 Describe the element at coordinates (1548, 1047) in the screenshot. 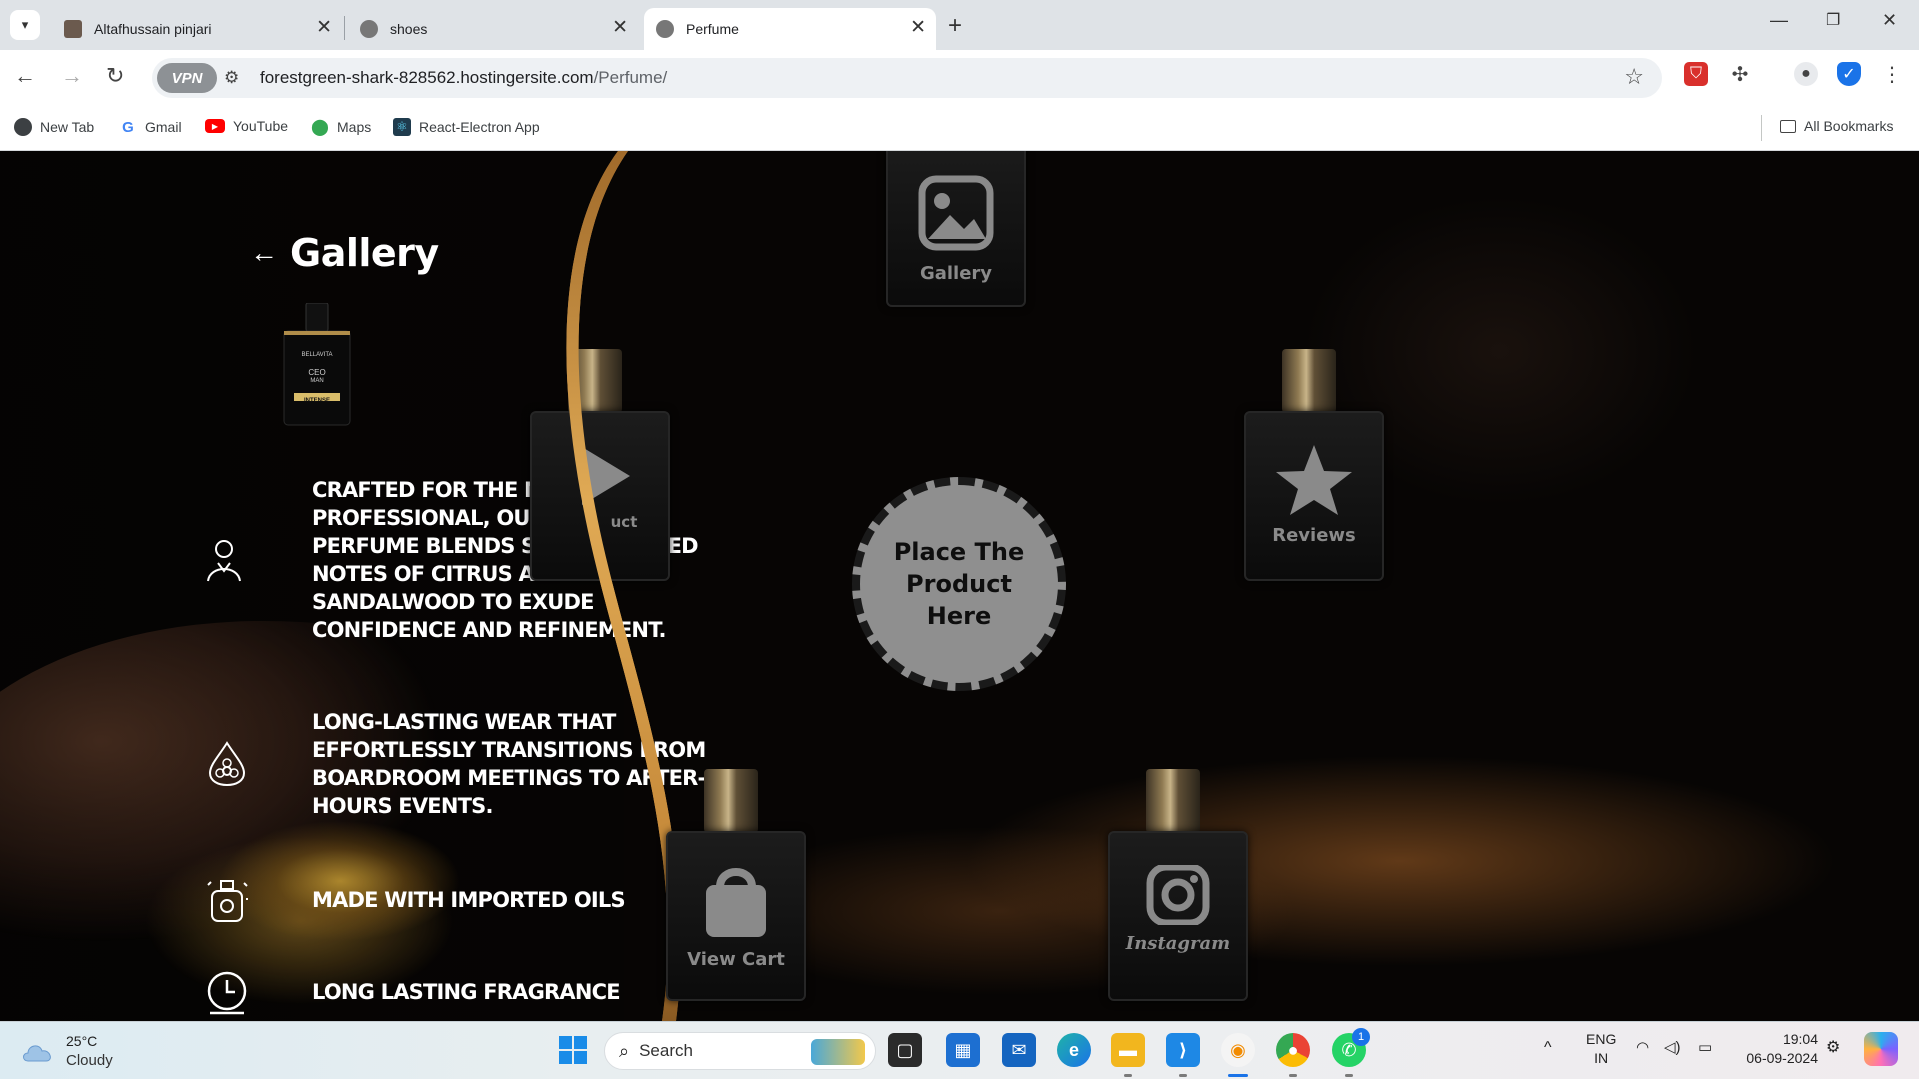

I see `show-hidden-icons-chevron-icon: ^` at that location.